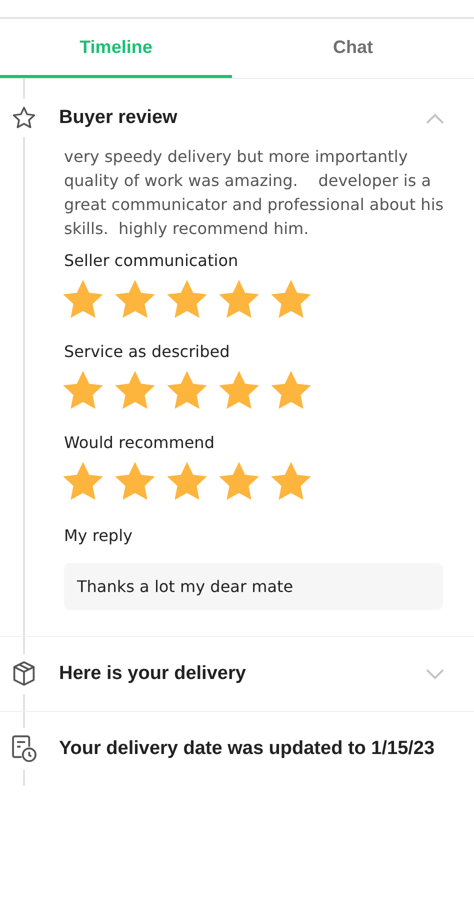 The height and width of the screenshot is (905, 474). Describe the element at coordinates (24, 674) in the screenshot. I see `box-icon` at that location.